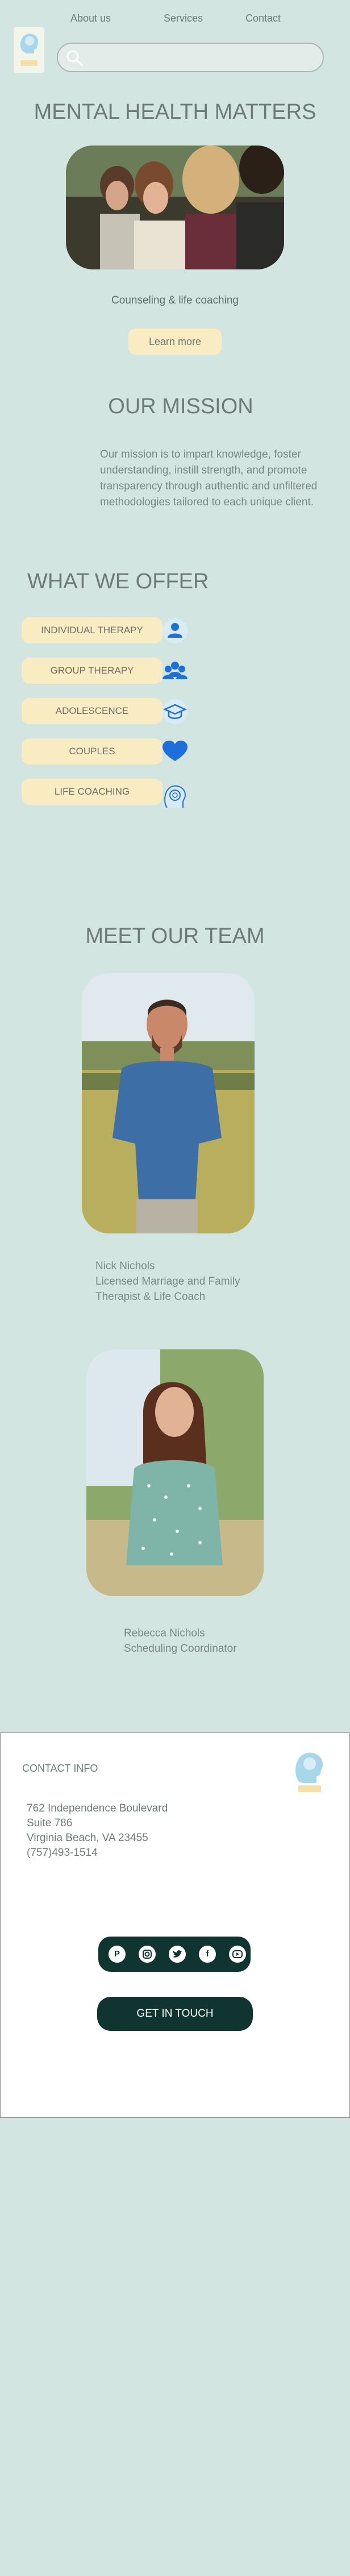  I want to click on hero-image, so click(175, 208).